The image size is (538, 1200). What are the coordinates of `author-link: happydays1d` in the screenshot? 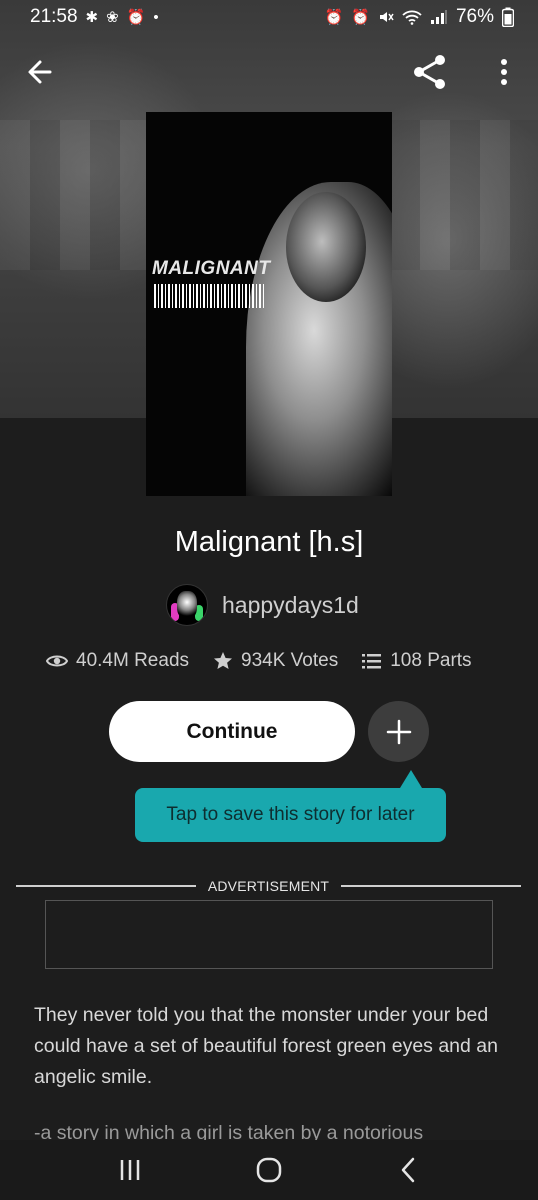 It's located at (262, 605).